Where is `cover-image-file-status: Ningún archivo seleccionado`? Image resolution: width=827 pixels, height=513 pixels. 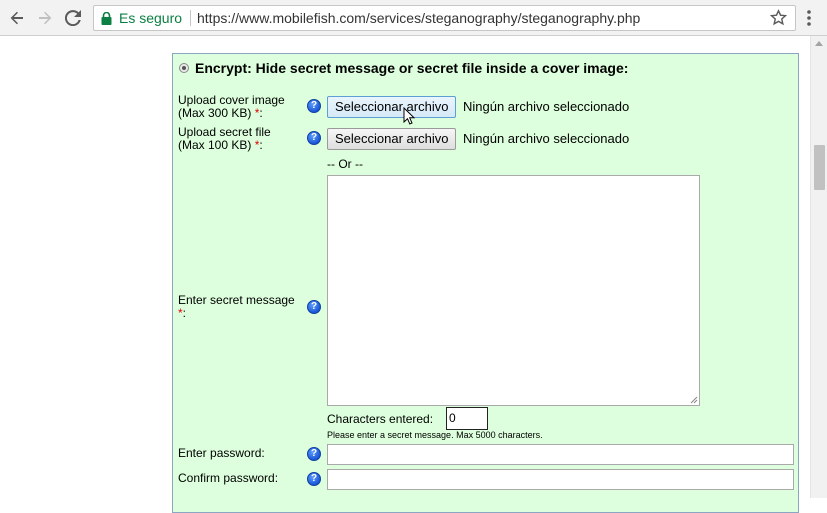 cover-image-file-status: Ningún archivo seleccionado is located at coordinates (546, 106).